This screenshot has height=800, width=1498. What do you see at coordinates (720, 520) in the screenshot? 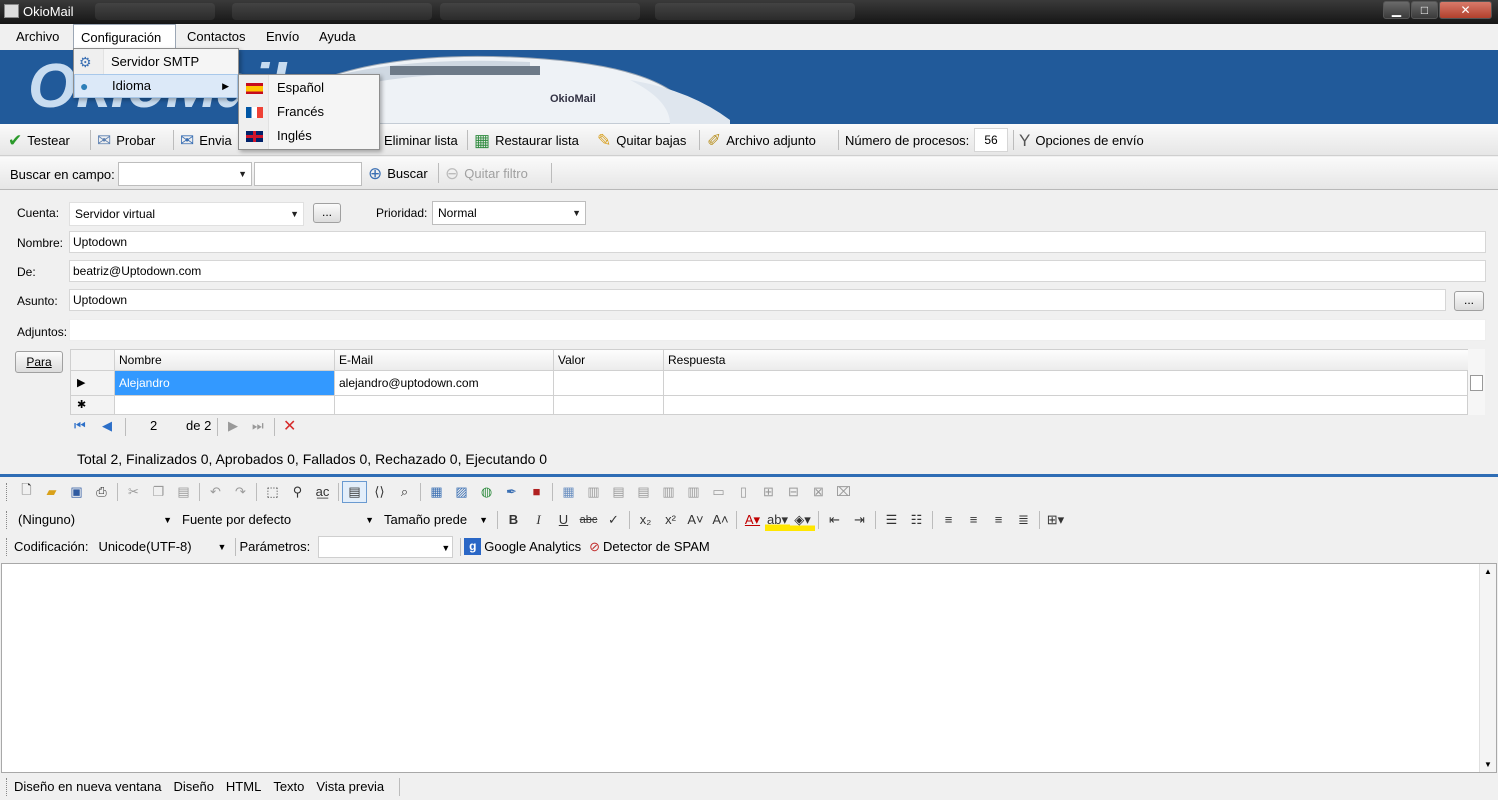
I see `increase-font-icon: A˄` at bounding box center [720, 520].